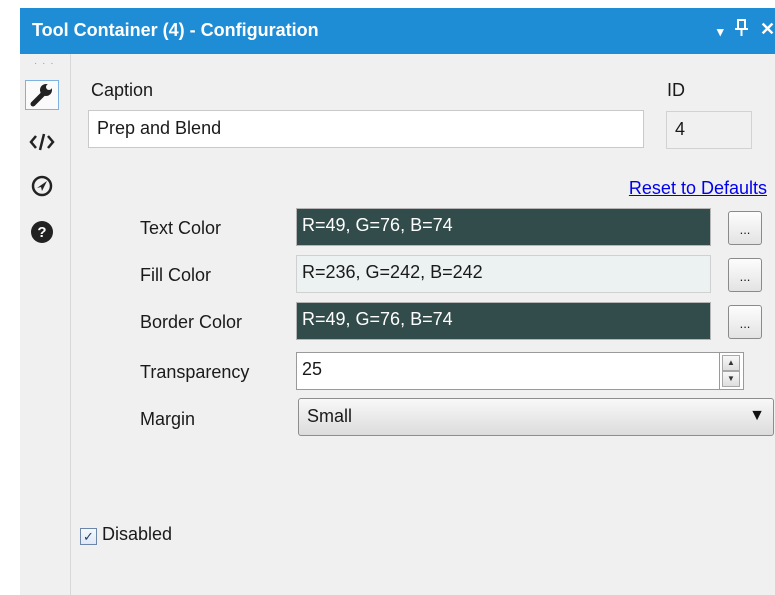 The width and height of the screenshot is (775, 595). I want to click on margin-selected-value: Small, so click(330, 416).